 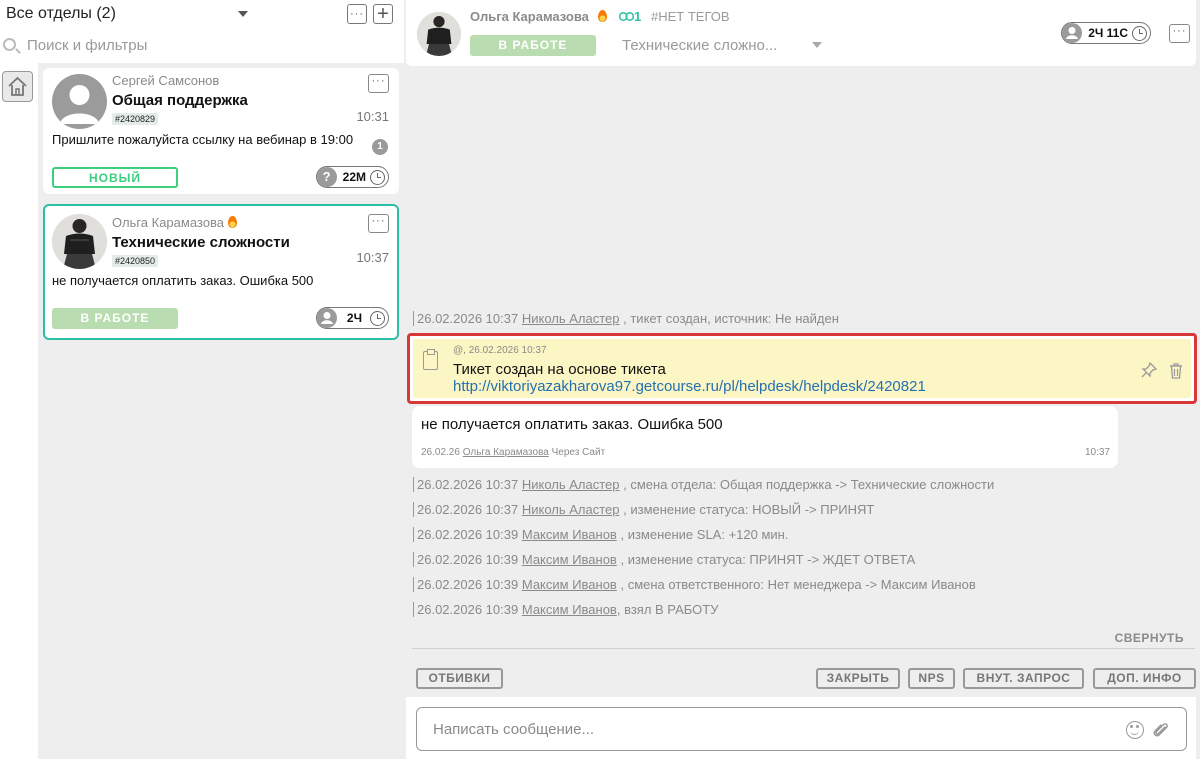 I want to click on unread-count-badge: 1, so click(x=380, y=147).